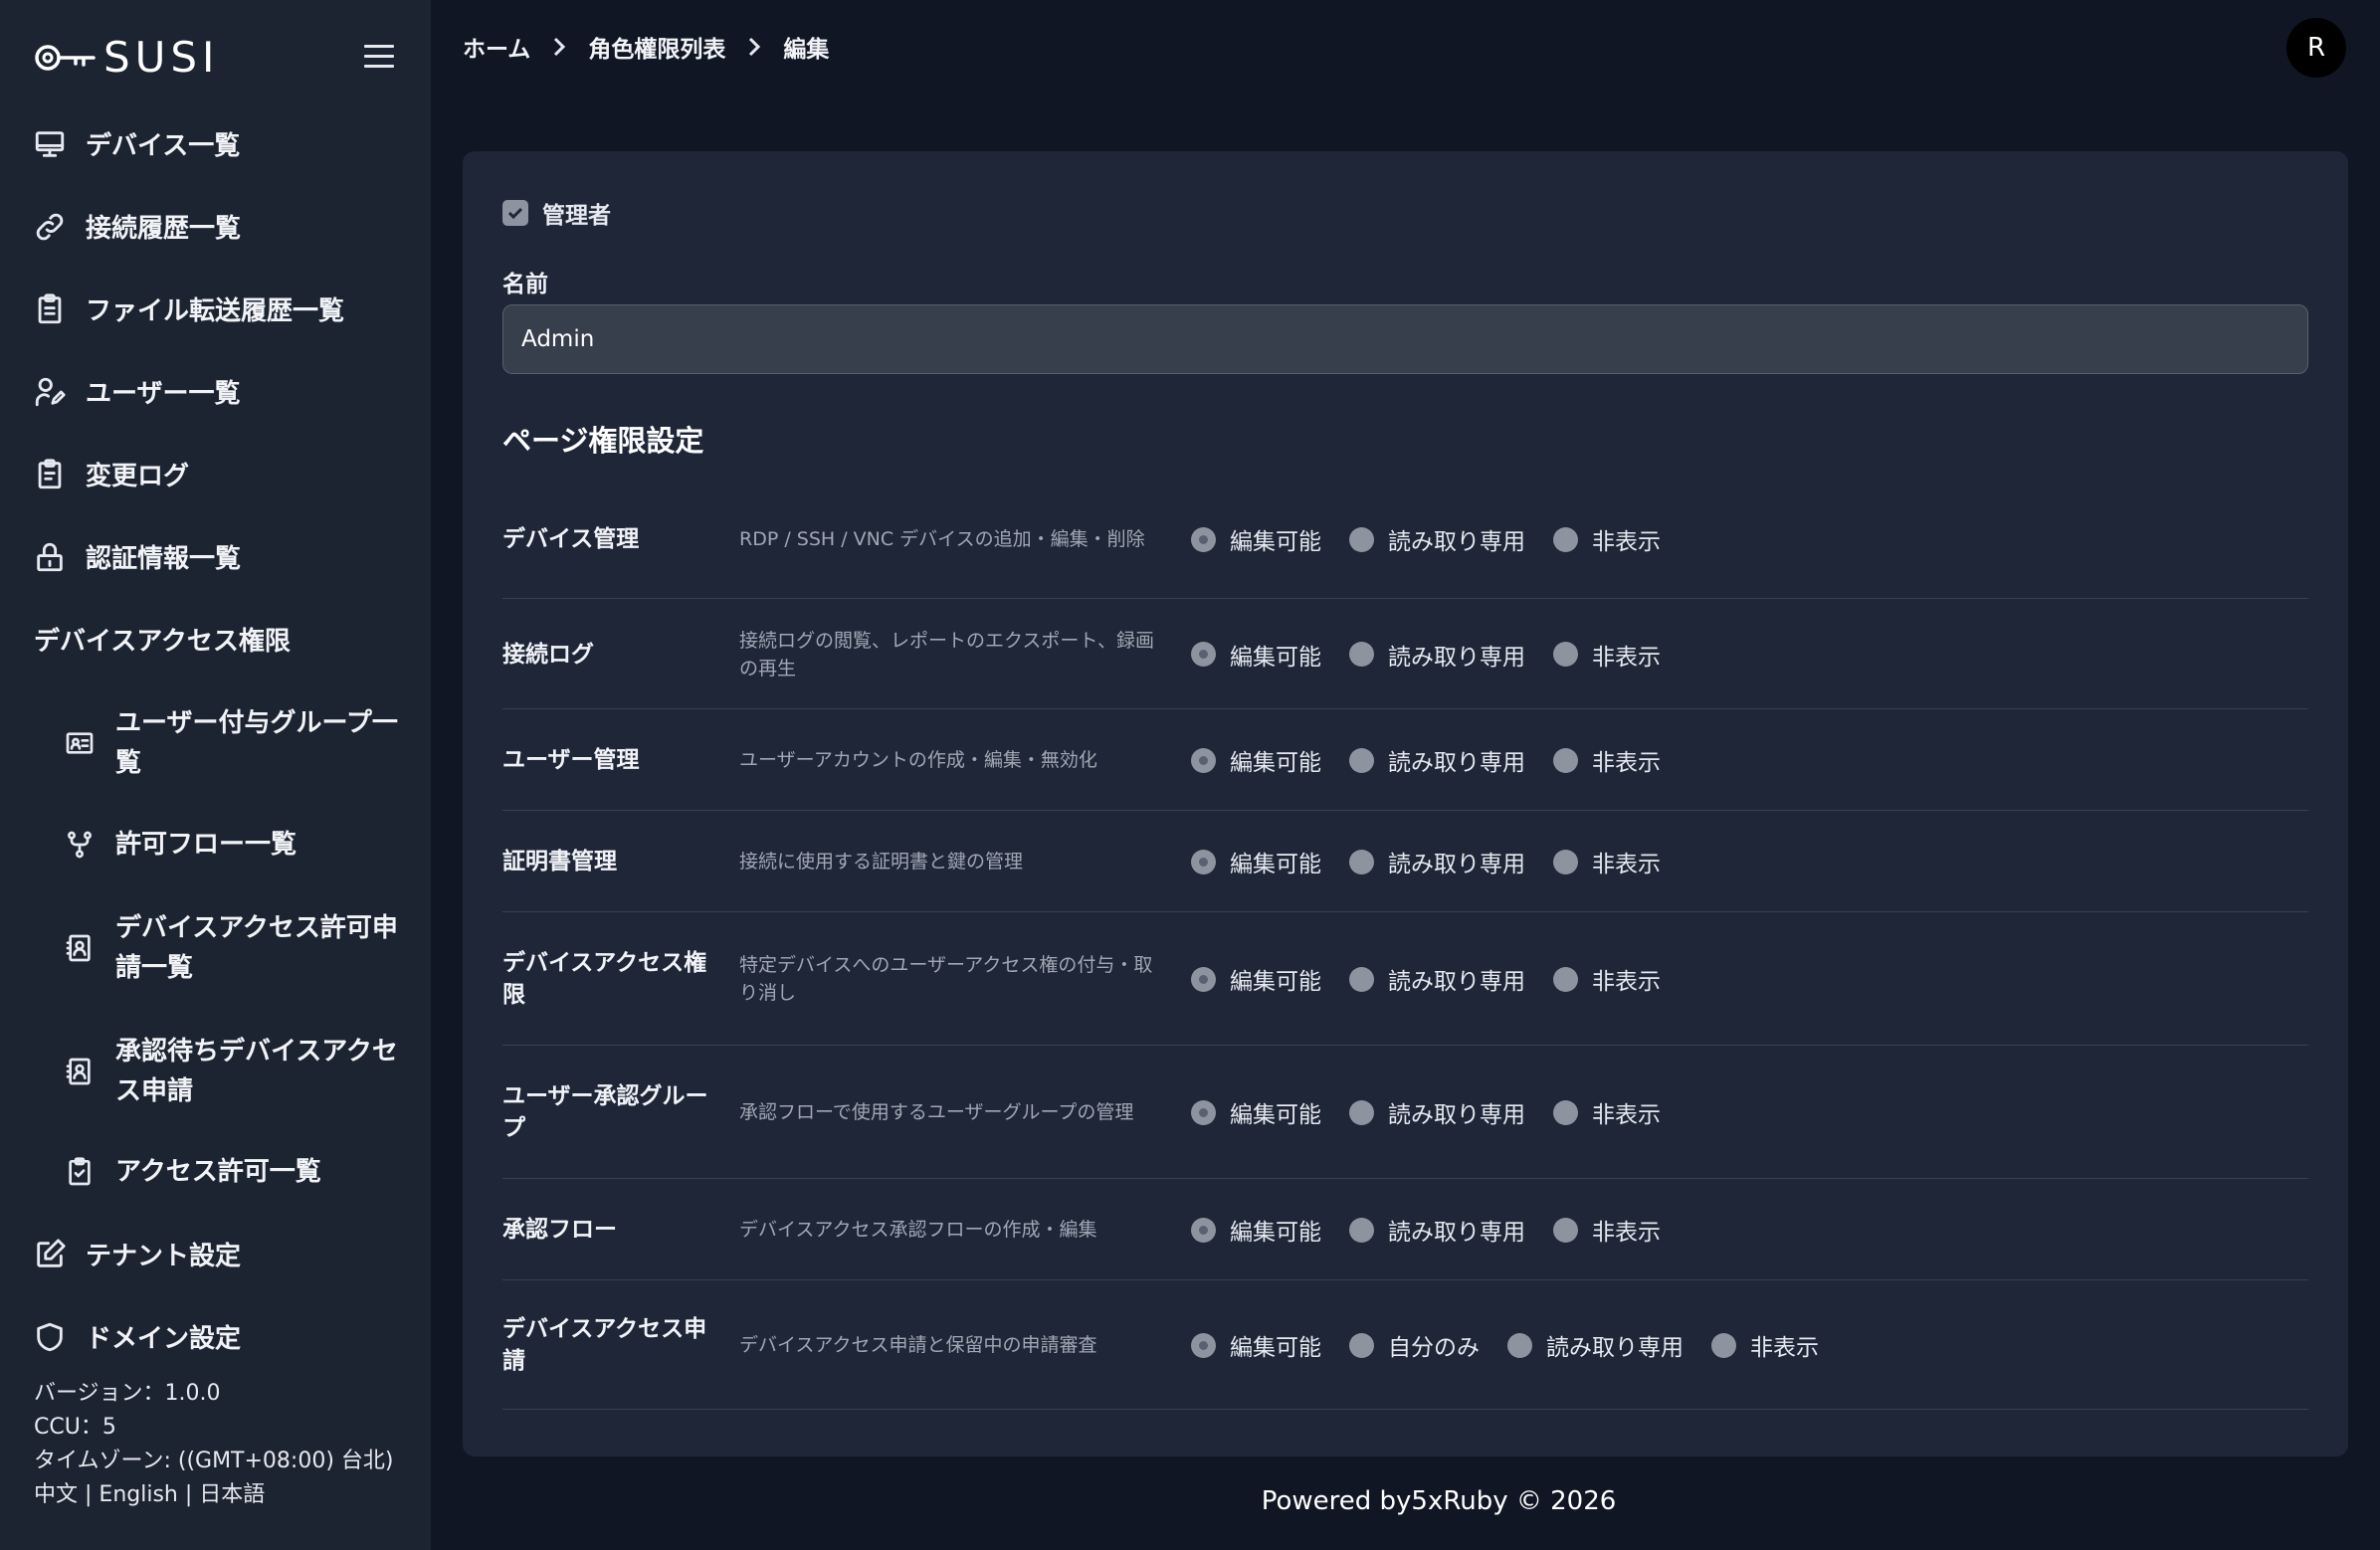 This screenshot has height=1550, width=2380. Describe the element at coordinates (236, 948) in the screenshot. I see `sidebar-item-access-requests: デバイスアクセス許可申請一覧` at that location.